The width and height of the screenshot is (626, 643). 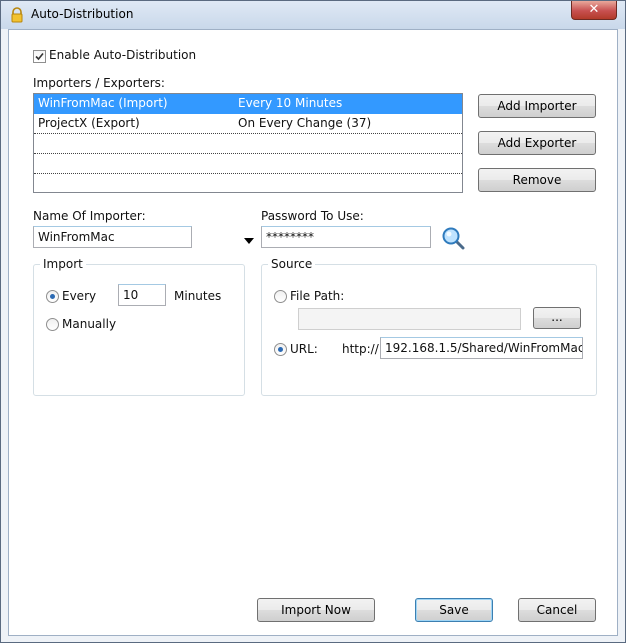 I want to click on name-label: Name Of Importer:, so click(x=89, y=216).